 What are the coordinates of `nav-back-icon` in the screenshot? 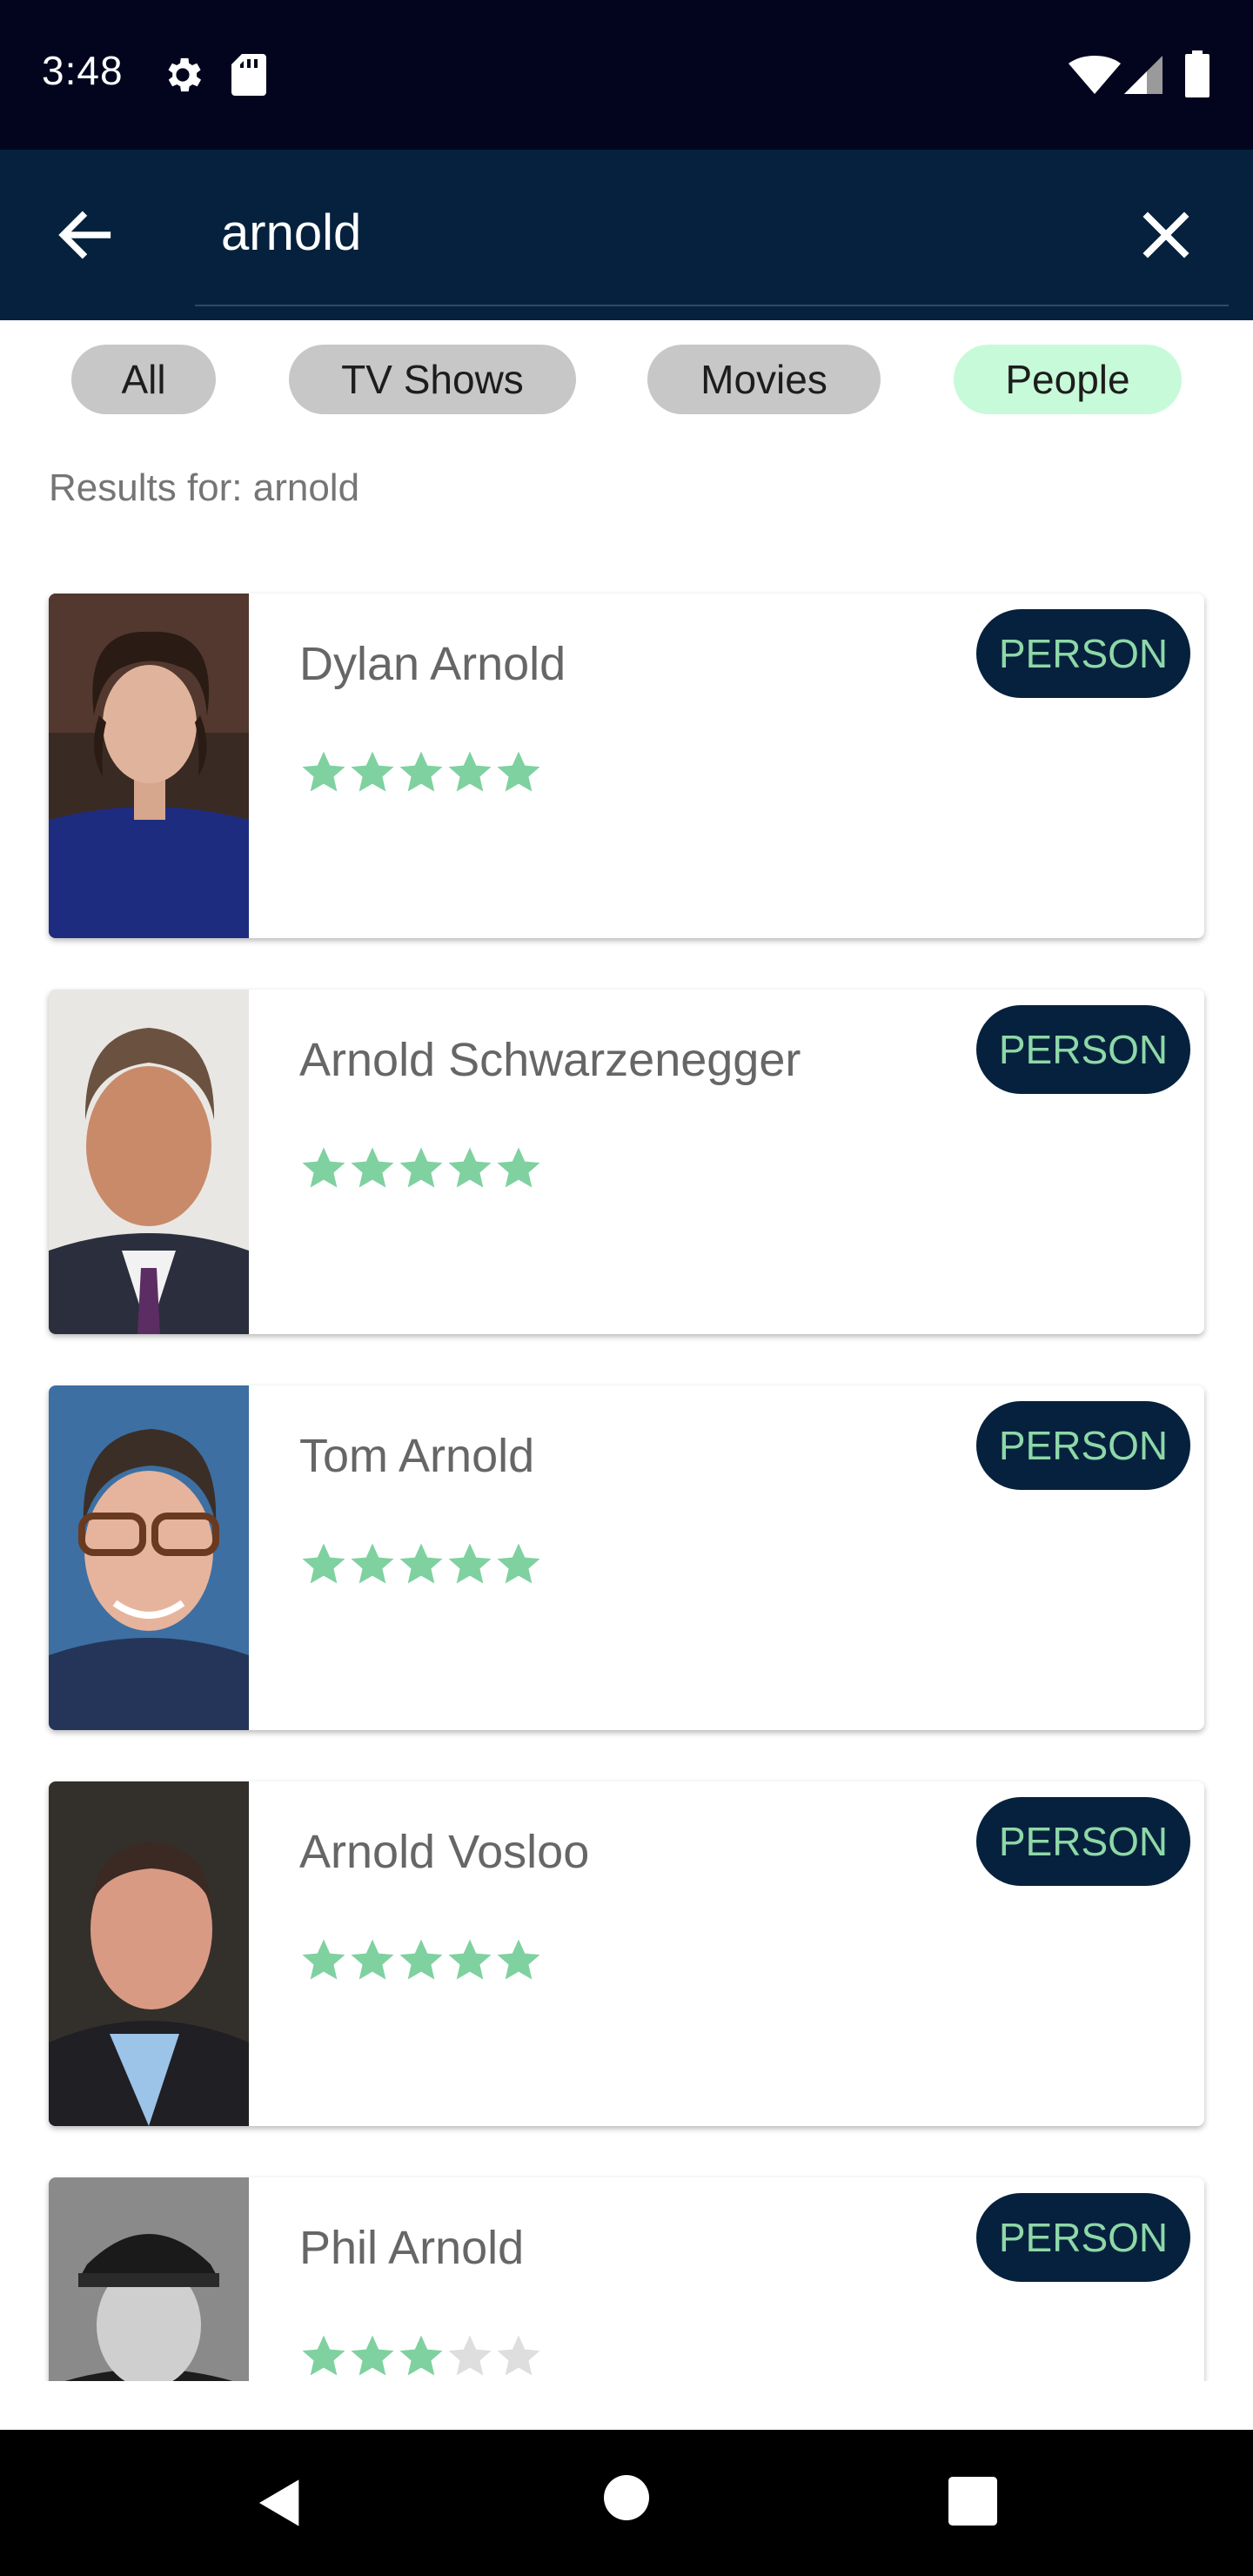 It's located at (280, 2503).